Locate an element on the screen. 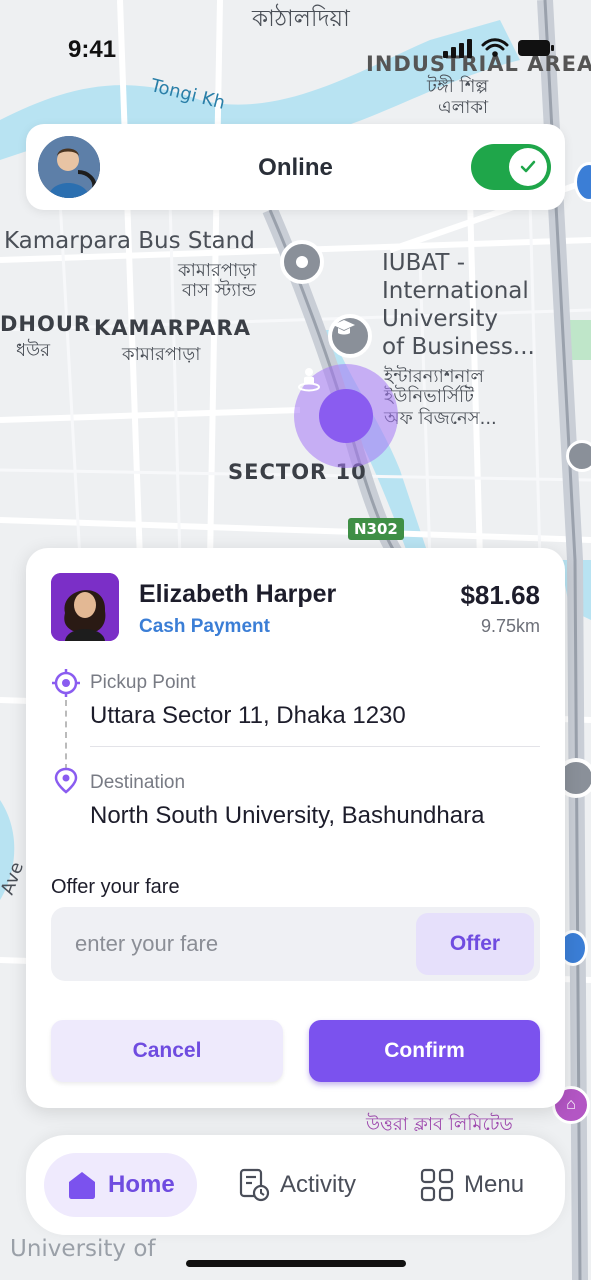 This screenshot has width=591, height=1280. map-label-iubat-2: International is located at coordinates (455, 291).